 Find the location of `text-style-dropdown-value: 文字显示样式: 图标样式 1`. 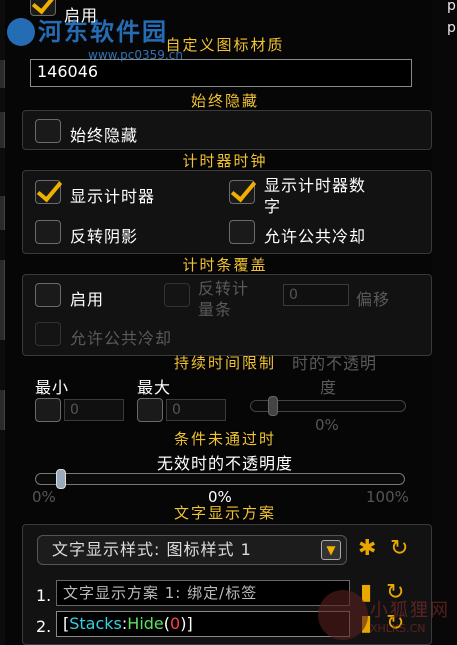

text-style-dropdown-value: 文字显示样式: 图标样式 1 is located at coordinates (152, 549).